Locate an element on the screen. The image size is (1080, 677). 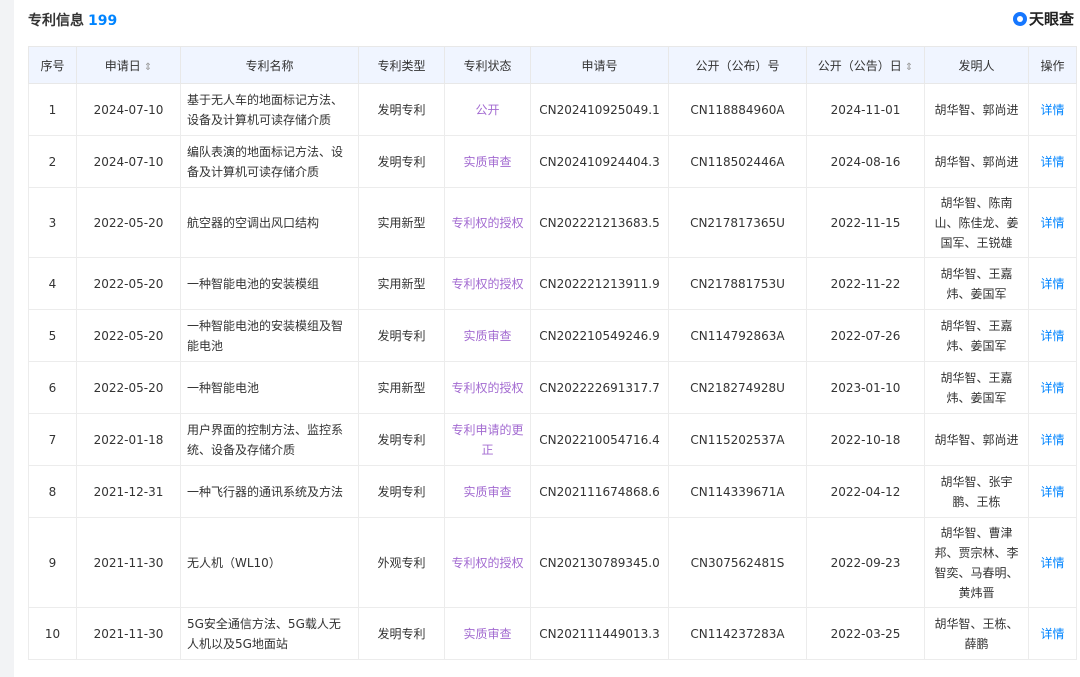
row-inventors-cell: 胡华智、张宇鹏、王栋 is located at coordinates (976, 491).